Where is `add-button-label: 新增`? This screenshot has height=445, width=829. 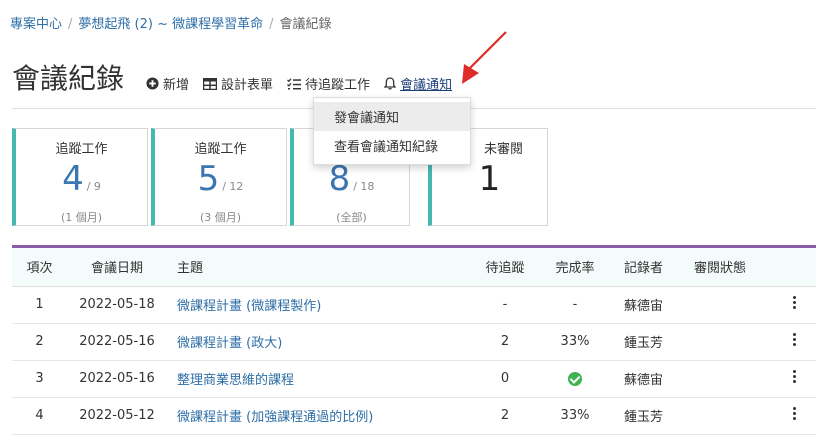 add-button-label: 新增 is located at coordinates (176, 85).